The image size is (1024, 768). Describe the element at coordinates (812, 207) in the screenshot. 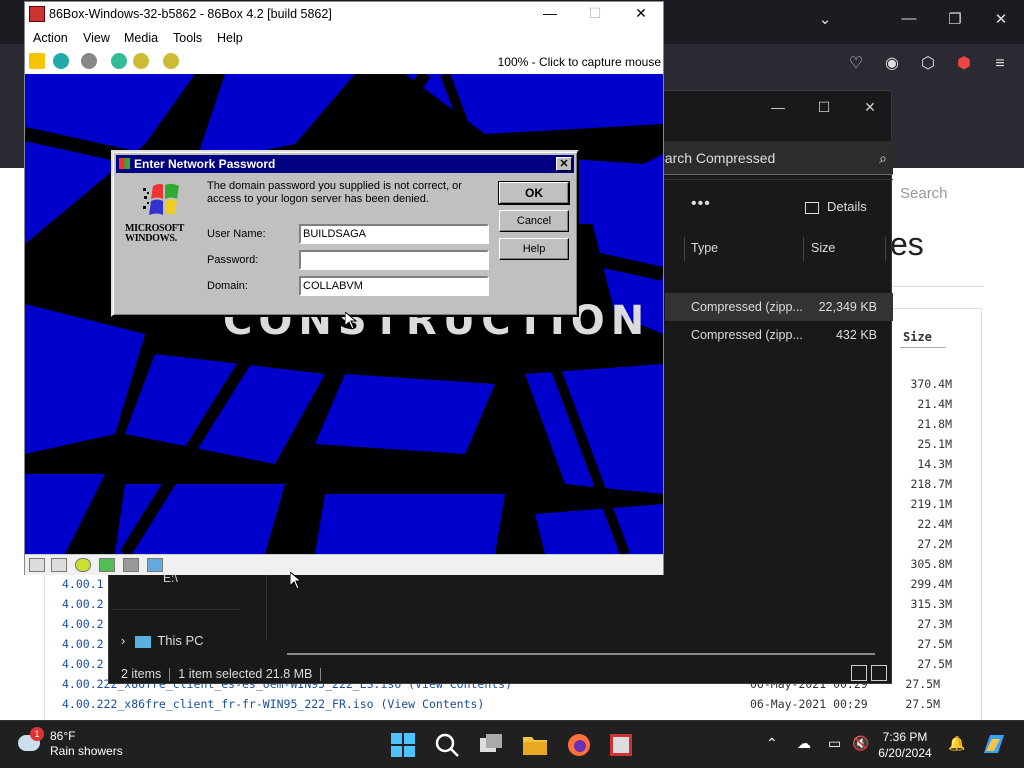

I see `details-pane-icon` at that location.